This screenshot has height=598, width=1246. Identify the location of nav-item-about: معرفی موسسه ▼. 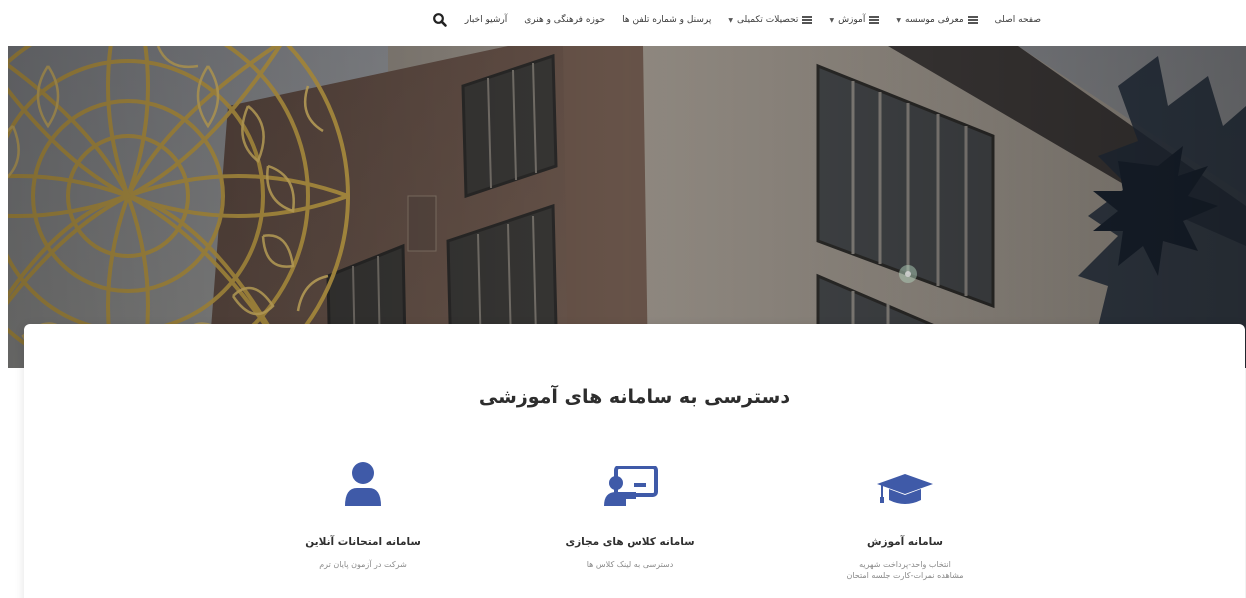
(937, 20).